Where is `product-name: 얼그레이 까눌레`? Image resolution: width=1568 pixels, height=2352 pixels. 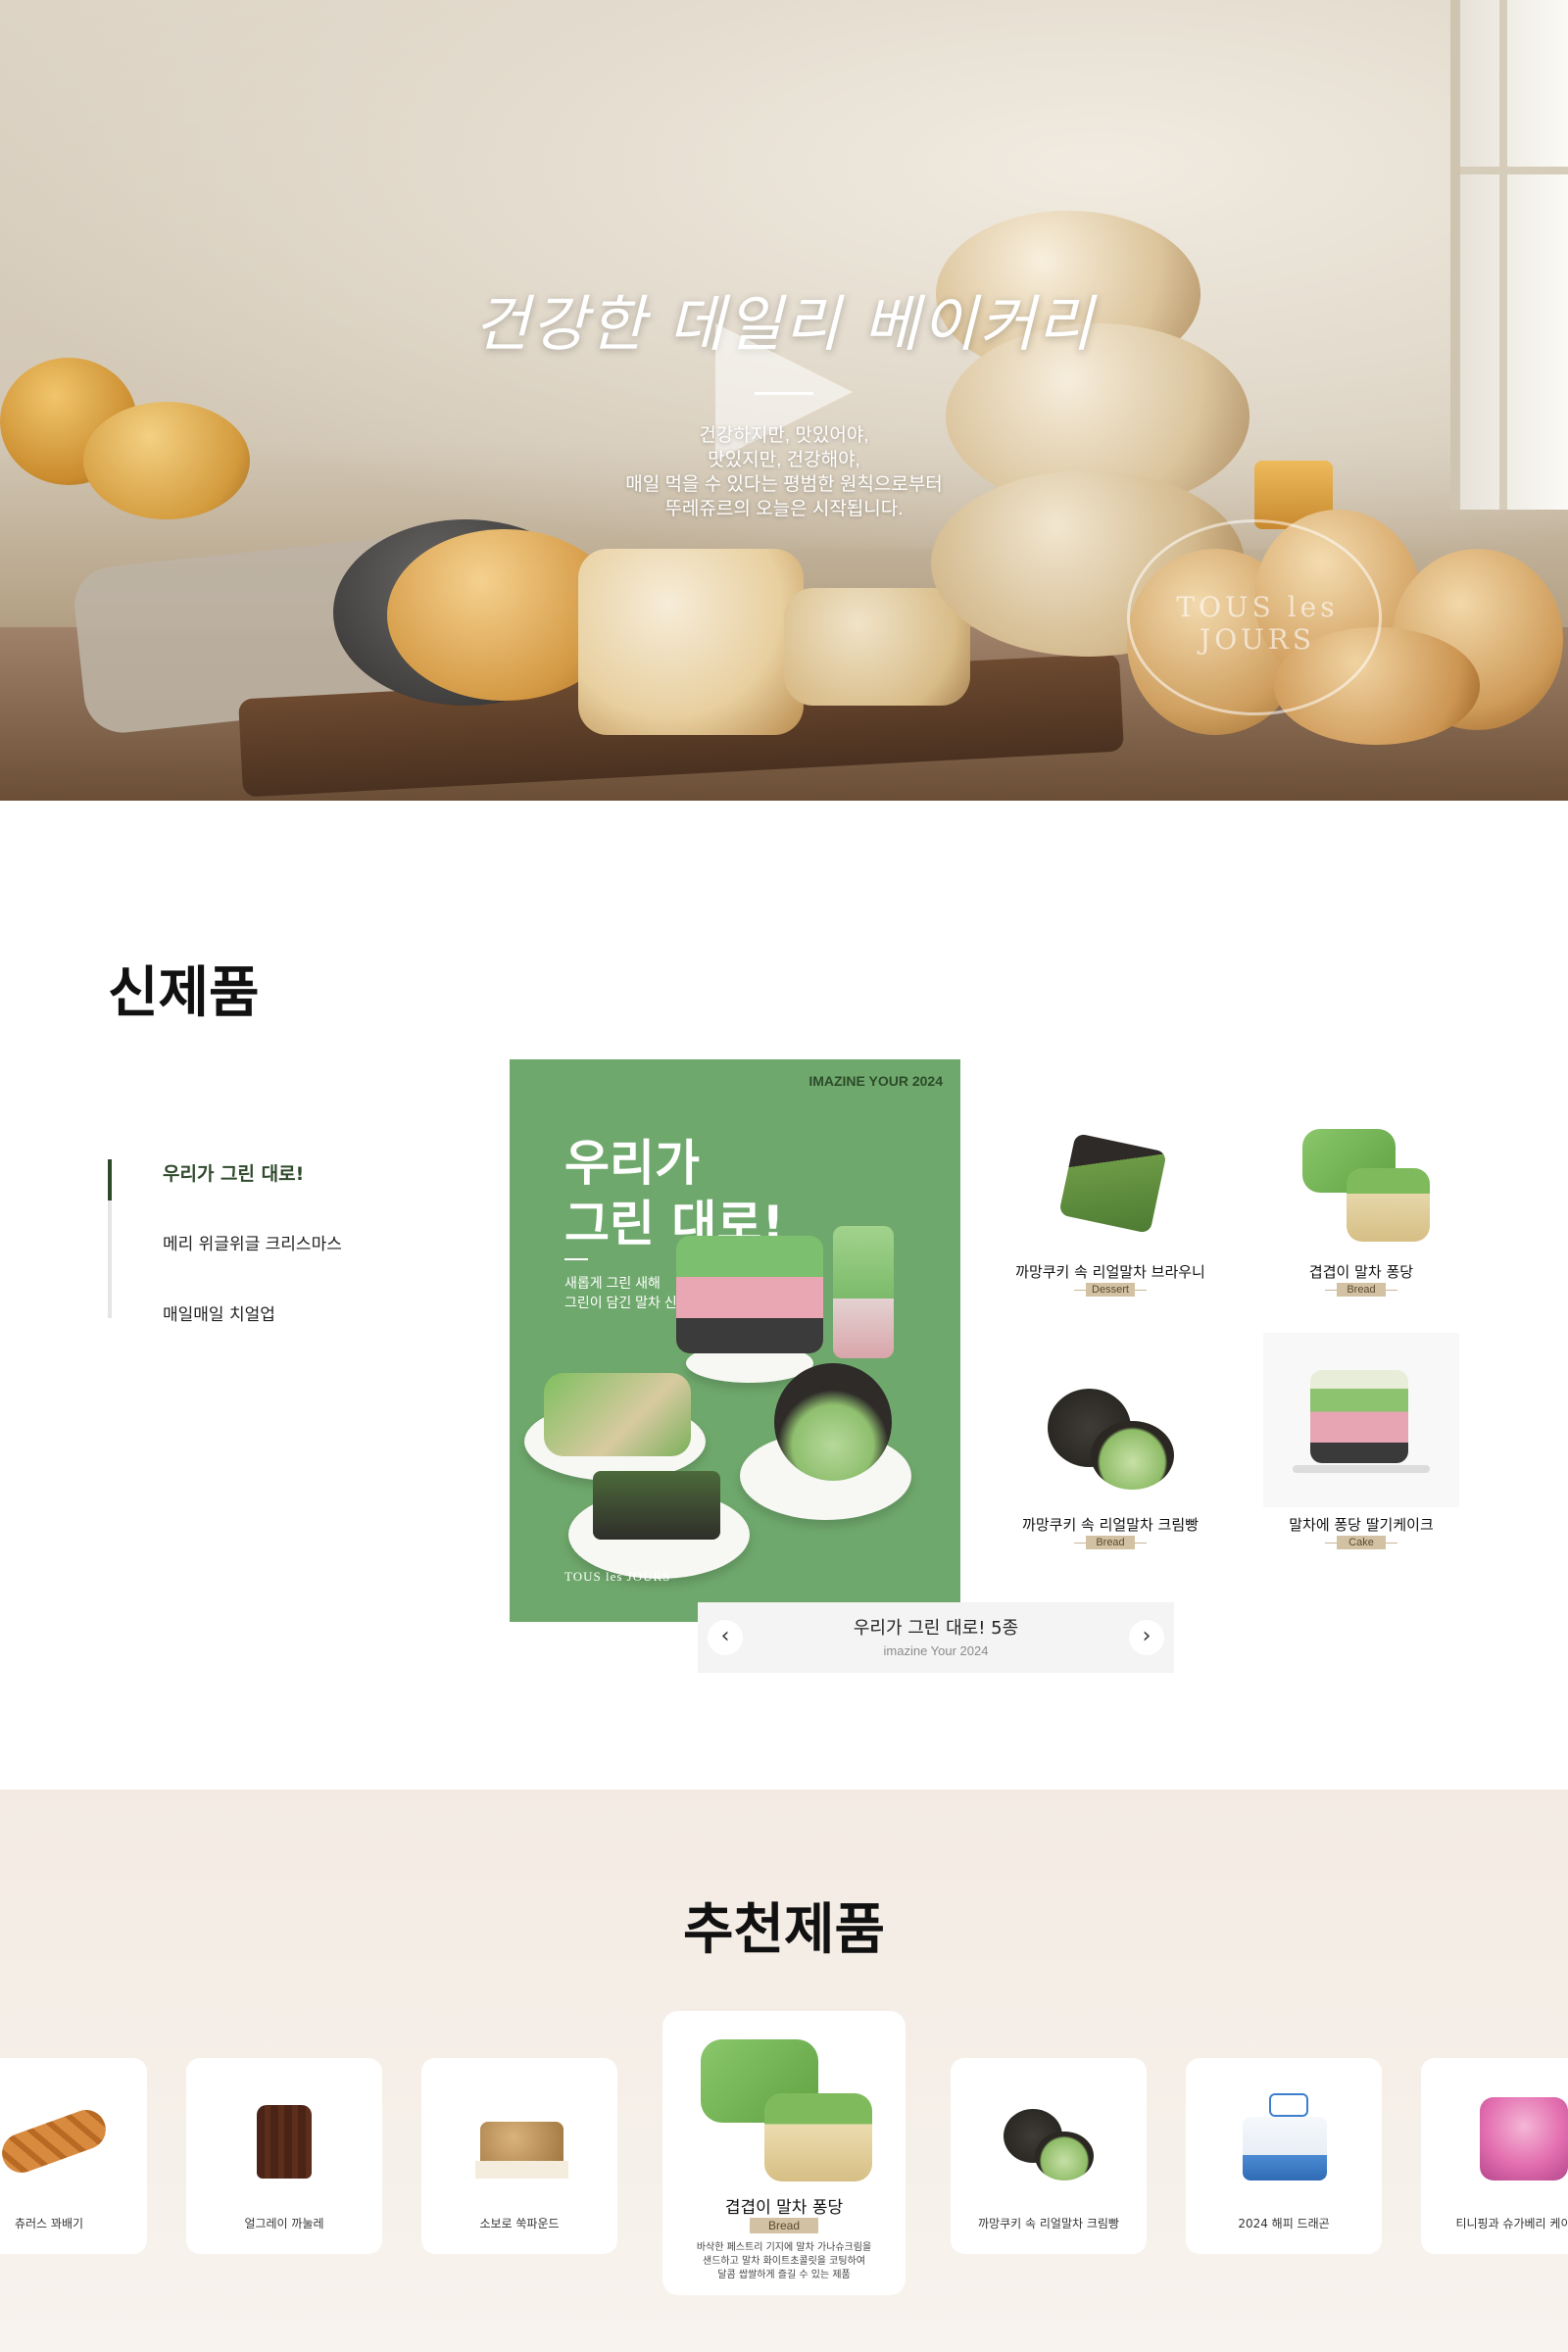
product-name: 얼그레이 까눌레 is located at coordinates (284, 2223).